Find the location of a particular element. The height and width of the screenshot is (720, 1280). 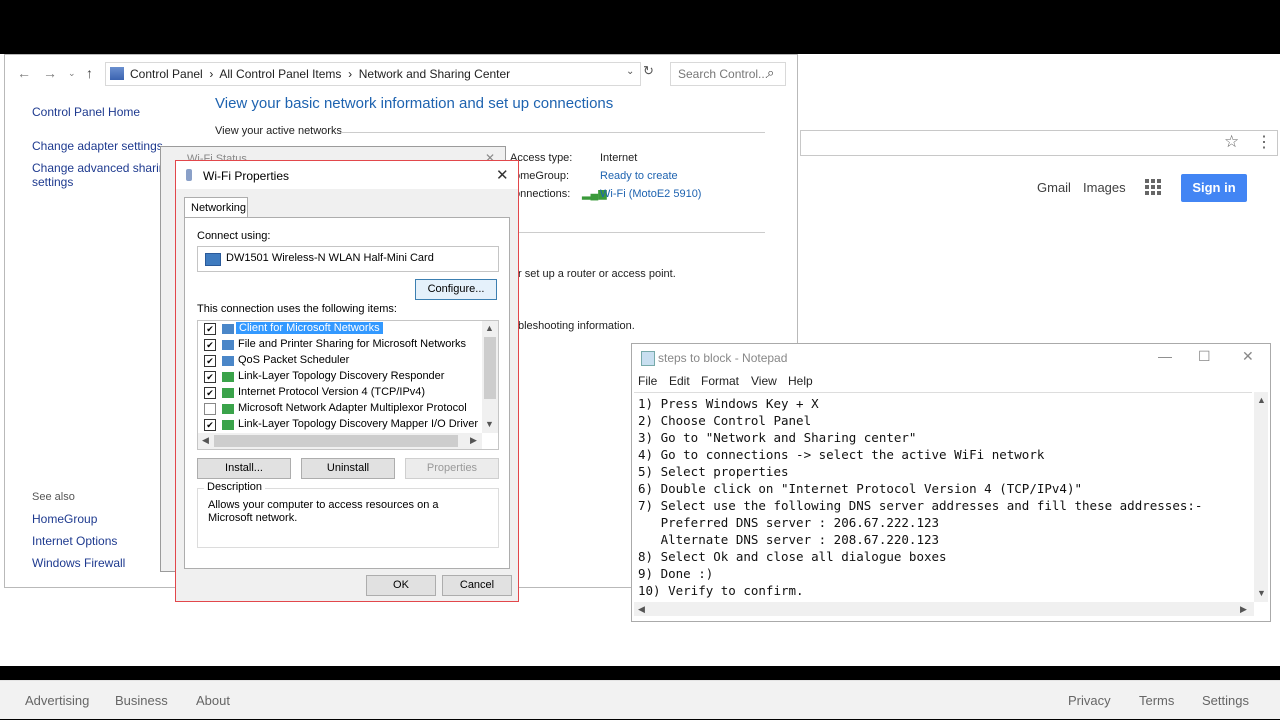

protocol-icon is located at coordinates (228, 425).